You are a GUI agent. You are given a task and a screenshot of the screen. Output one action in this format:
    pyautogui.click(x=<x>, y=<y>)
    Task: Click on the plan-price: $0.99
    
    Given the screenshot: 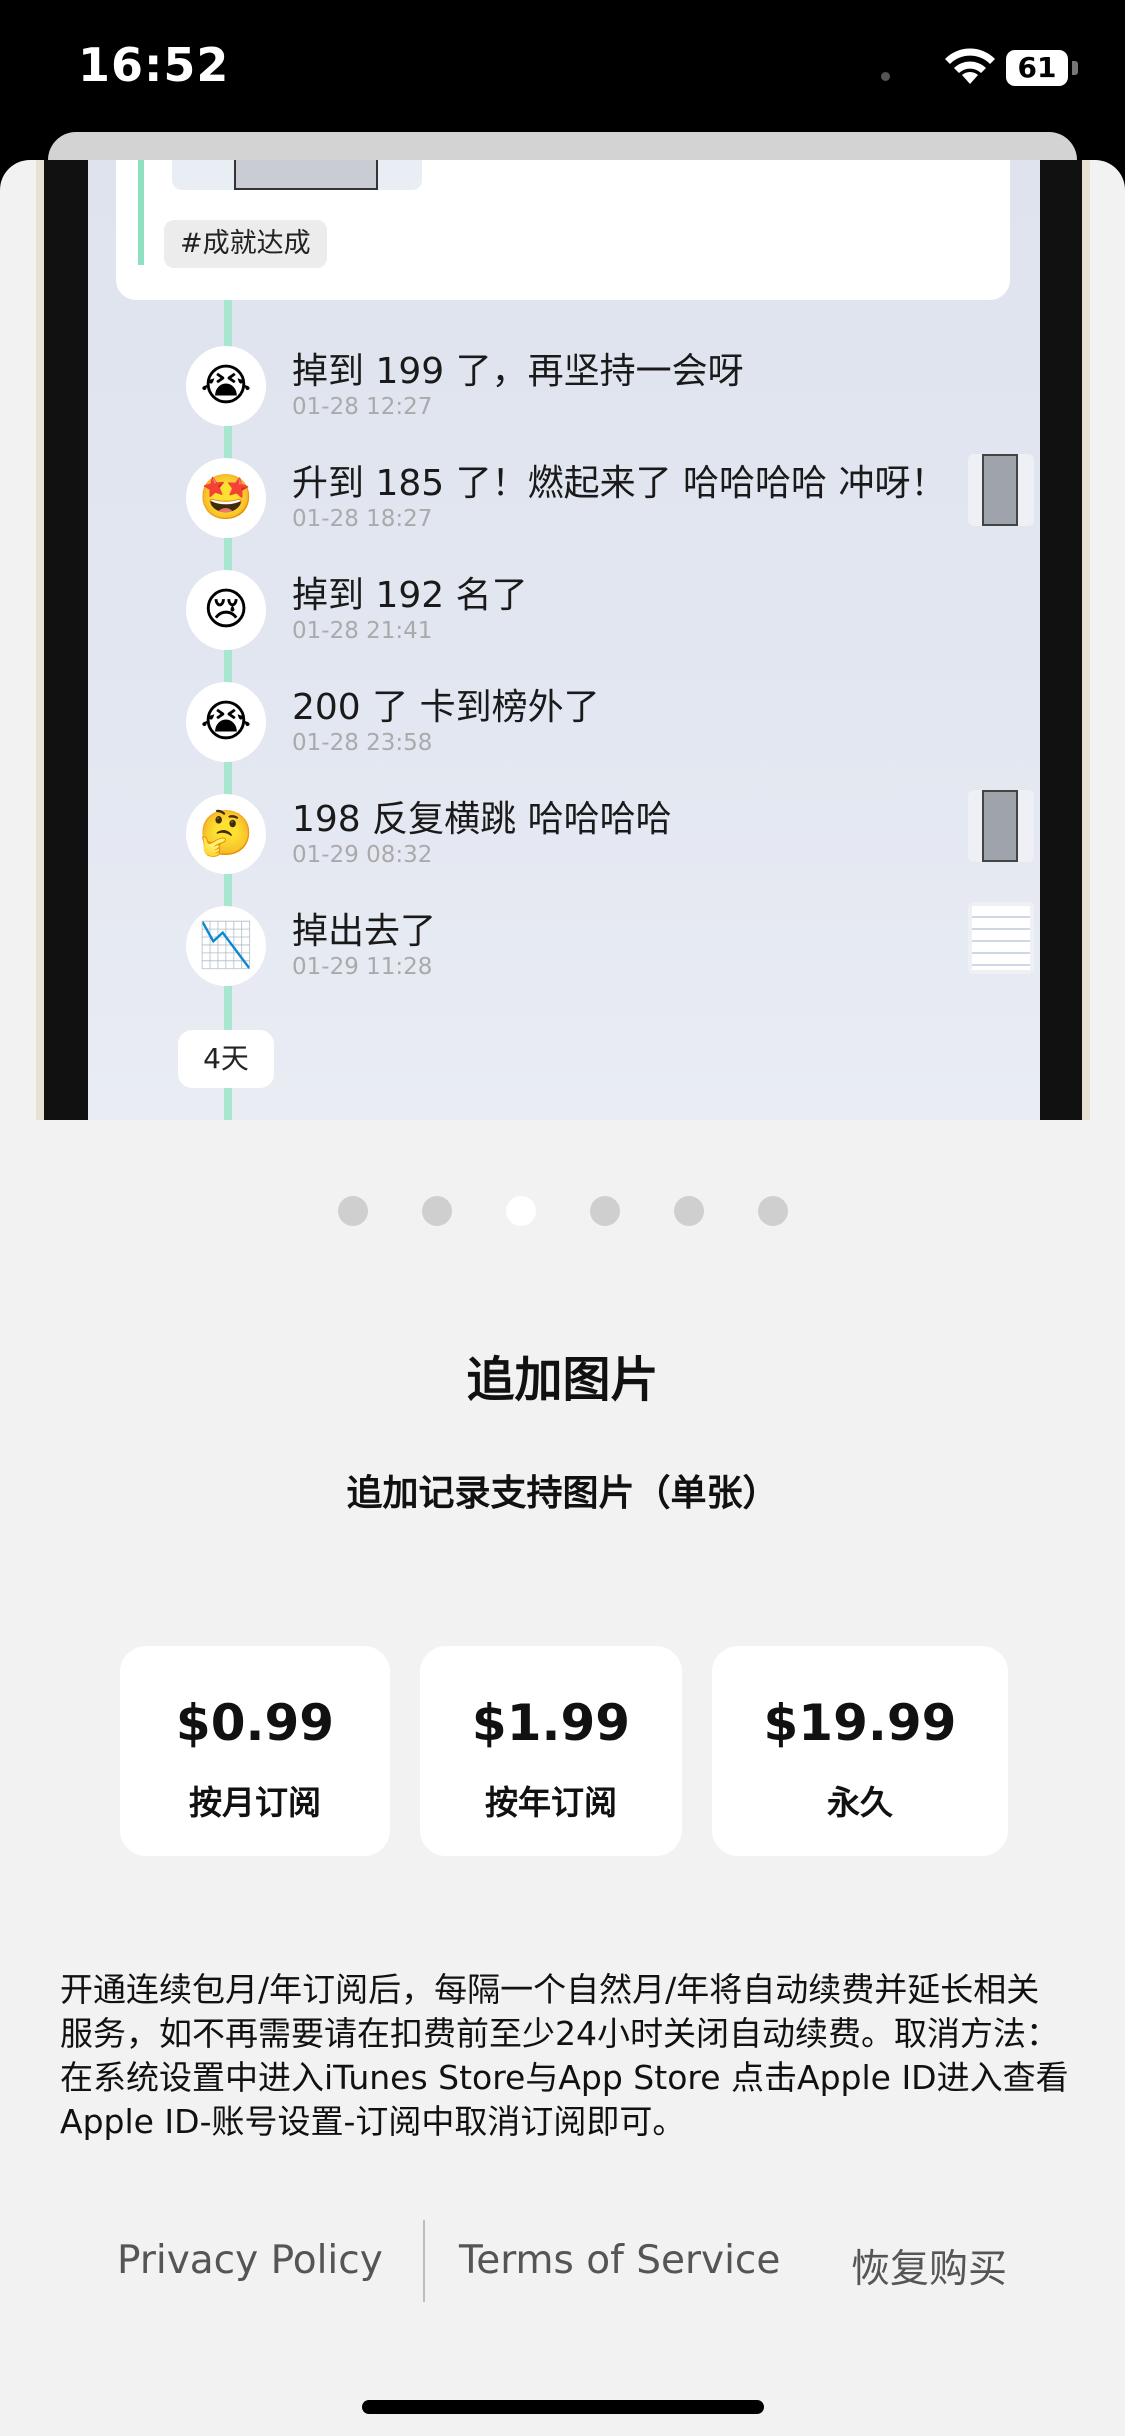 What is the action you would take?
    pyautogui.click(x=255, y=1723)
    